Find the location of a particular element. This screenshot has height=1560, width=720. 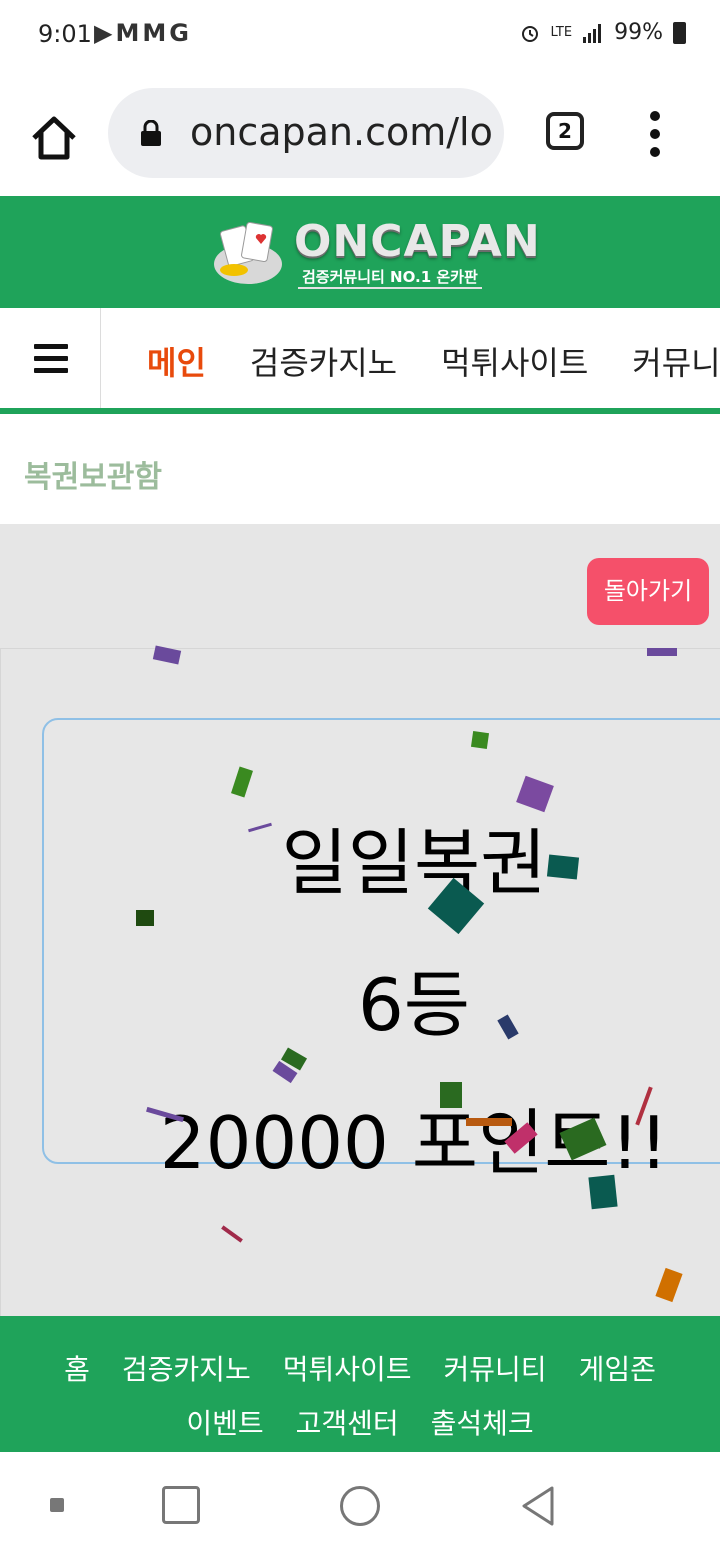

back-button: 돌아가기 is located at coordinates (648, 591).